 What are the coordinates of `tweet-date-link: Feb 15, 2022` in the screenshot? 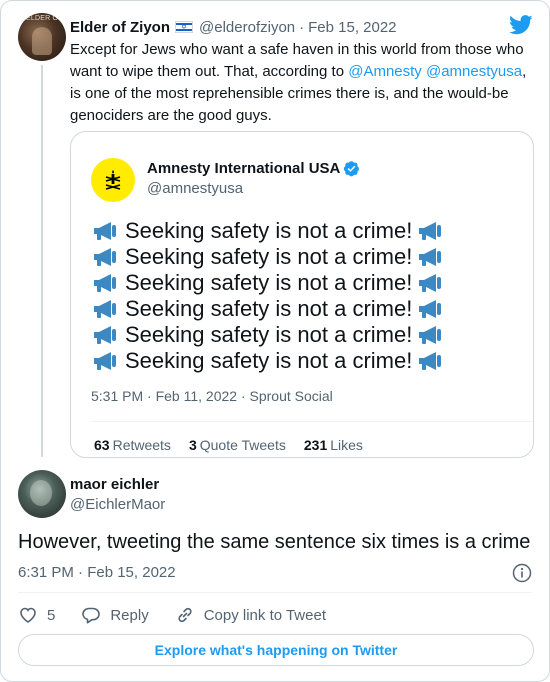 It's located at (352, 27).